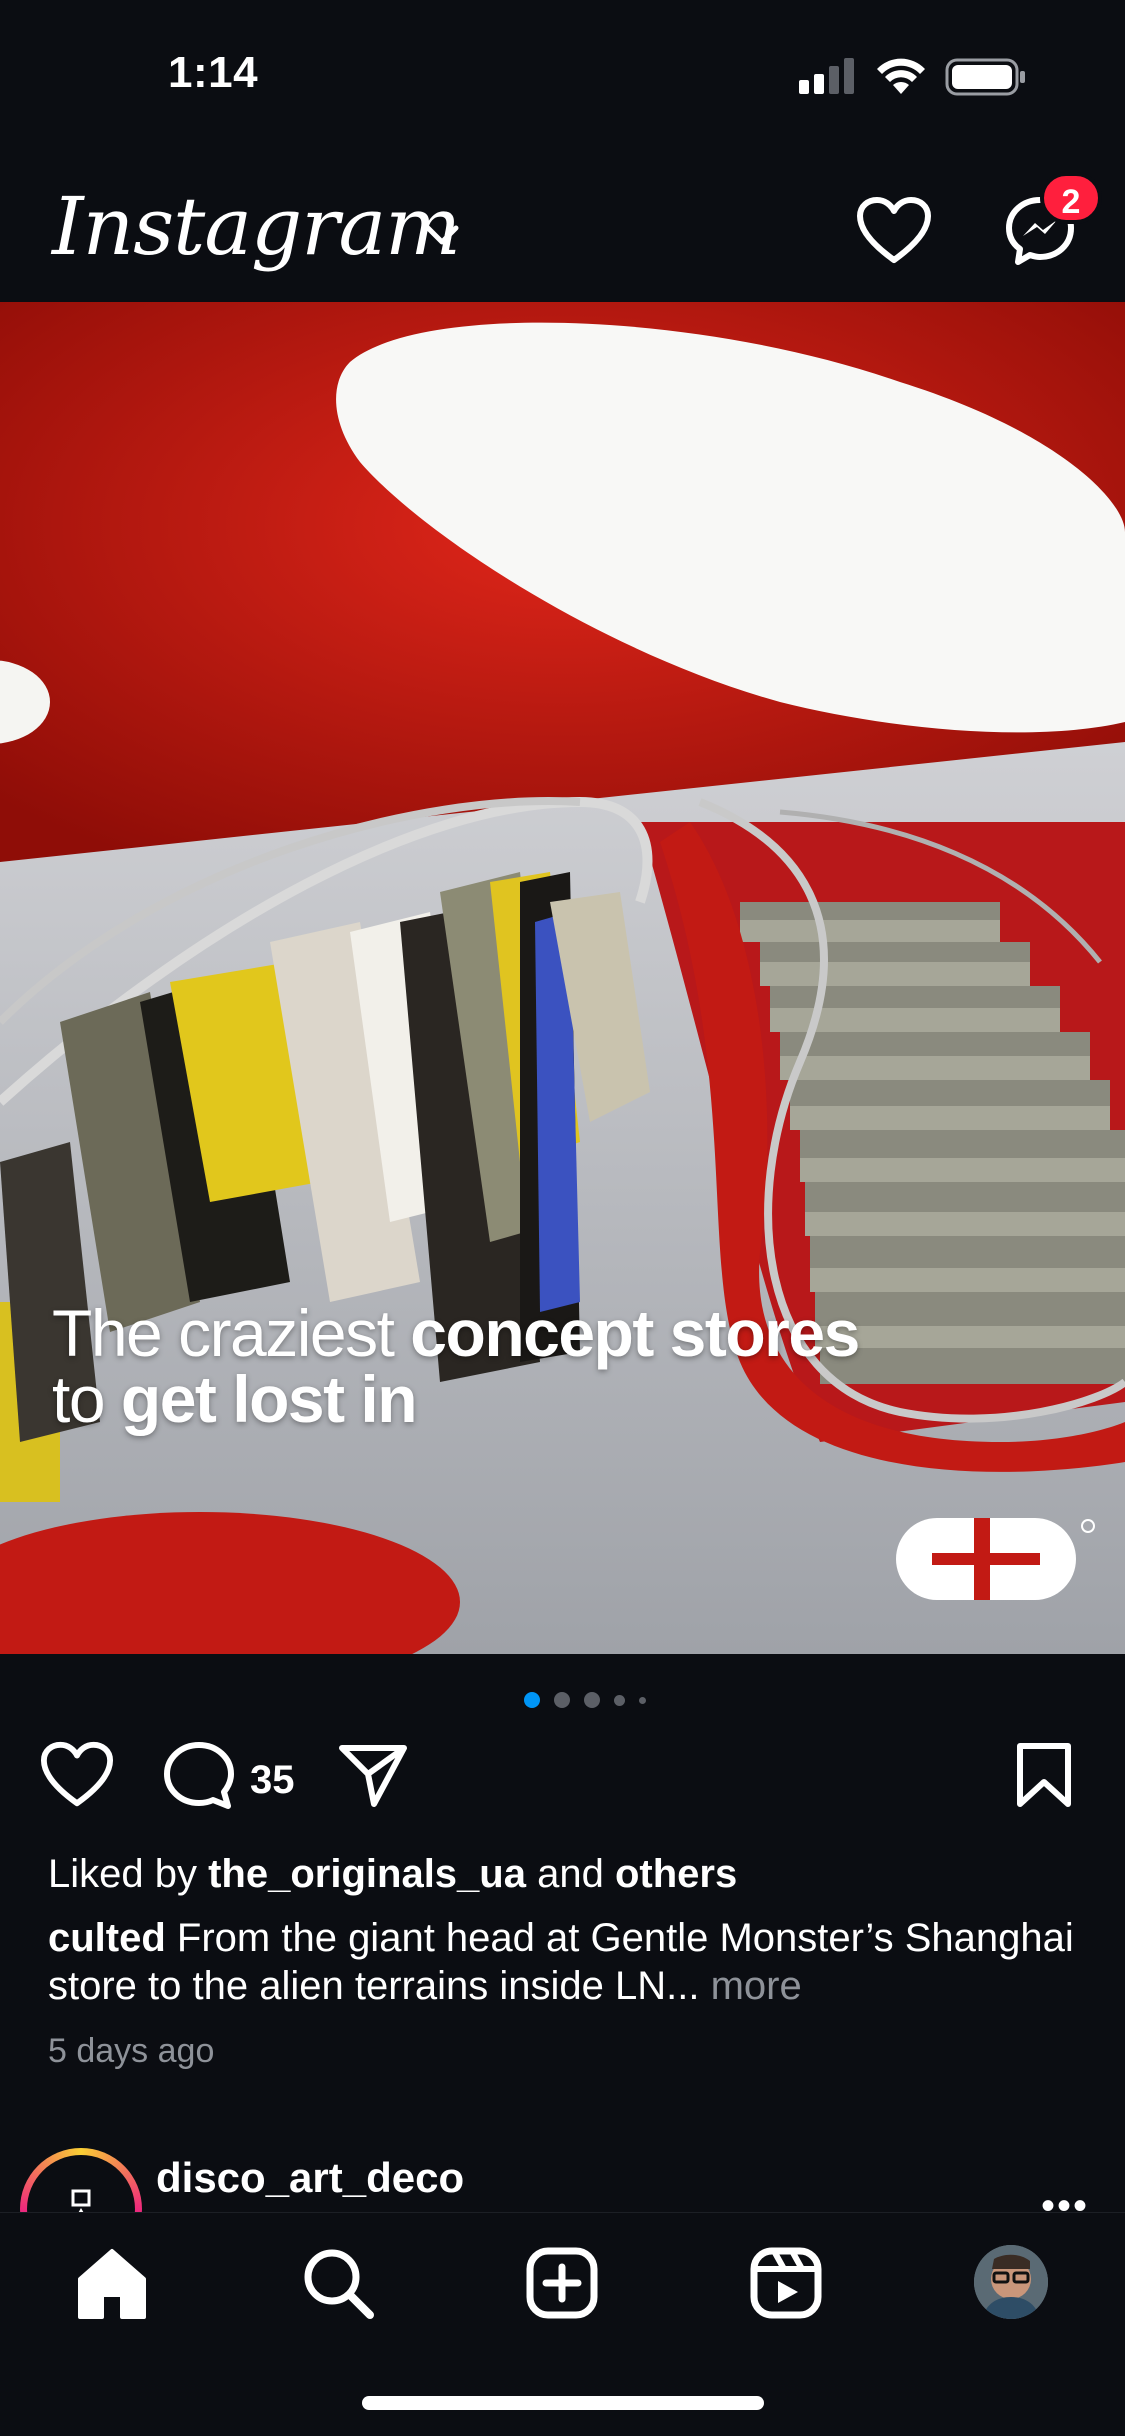 This screenshot has width=1125, height=2436. Describe the element at coordinates (107, 1938) in the screenshot. I see `caption-username: culted` at that location.